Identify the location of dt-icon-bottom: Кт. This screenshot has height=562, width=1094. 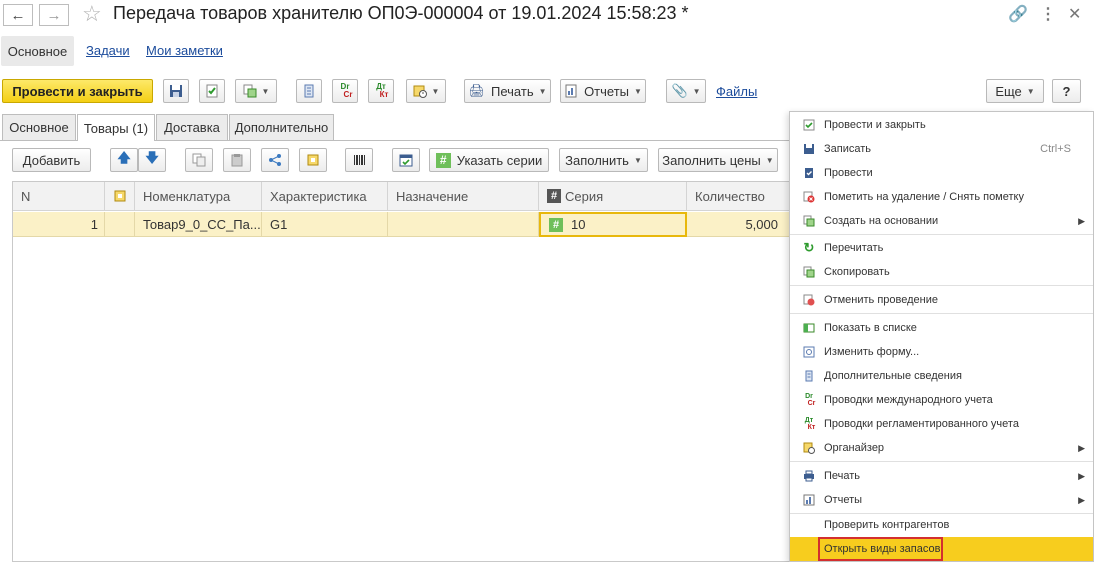
(384, 94).